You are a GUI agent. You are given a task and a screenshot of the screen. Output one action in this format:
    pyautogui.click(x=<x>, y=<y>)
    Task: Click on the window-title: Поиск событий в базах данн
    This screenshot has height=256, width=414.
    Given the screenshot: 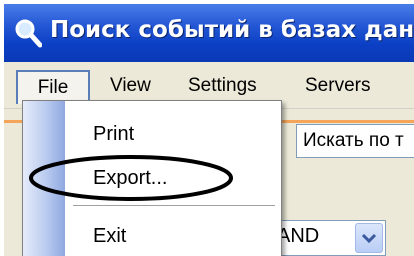 What is the action you would take?
    pyautogui.click(x=232, y=30)
    